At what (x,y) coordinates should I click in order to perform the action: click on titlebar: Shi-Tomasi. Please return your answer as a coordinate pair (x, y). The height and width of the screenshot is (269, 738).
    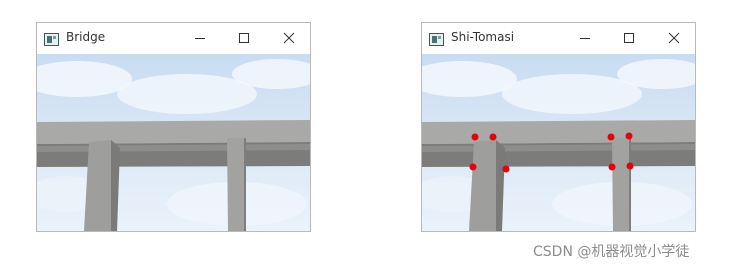
    Looking at the image, I should click on (558, 38).